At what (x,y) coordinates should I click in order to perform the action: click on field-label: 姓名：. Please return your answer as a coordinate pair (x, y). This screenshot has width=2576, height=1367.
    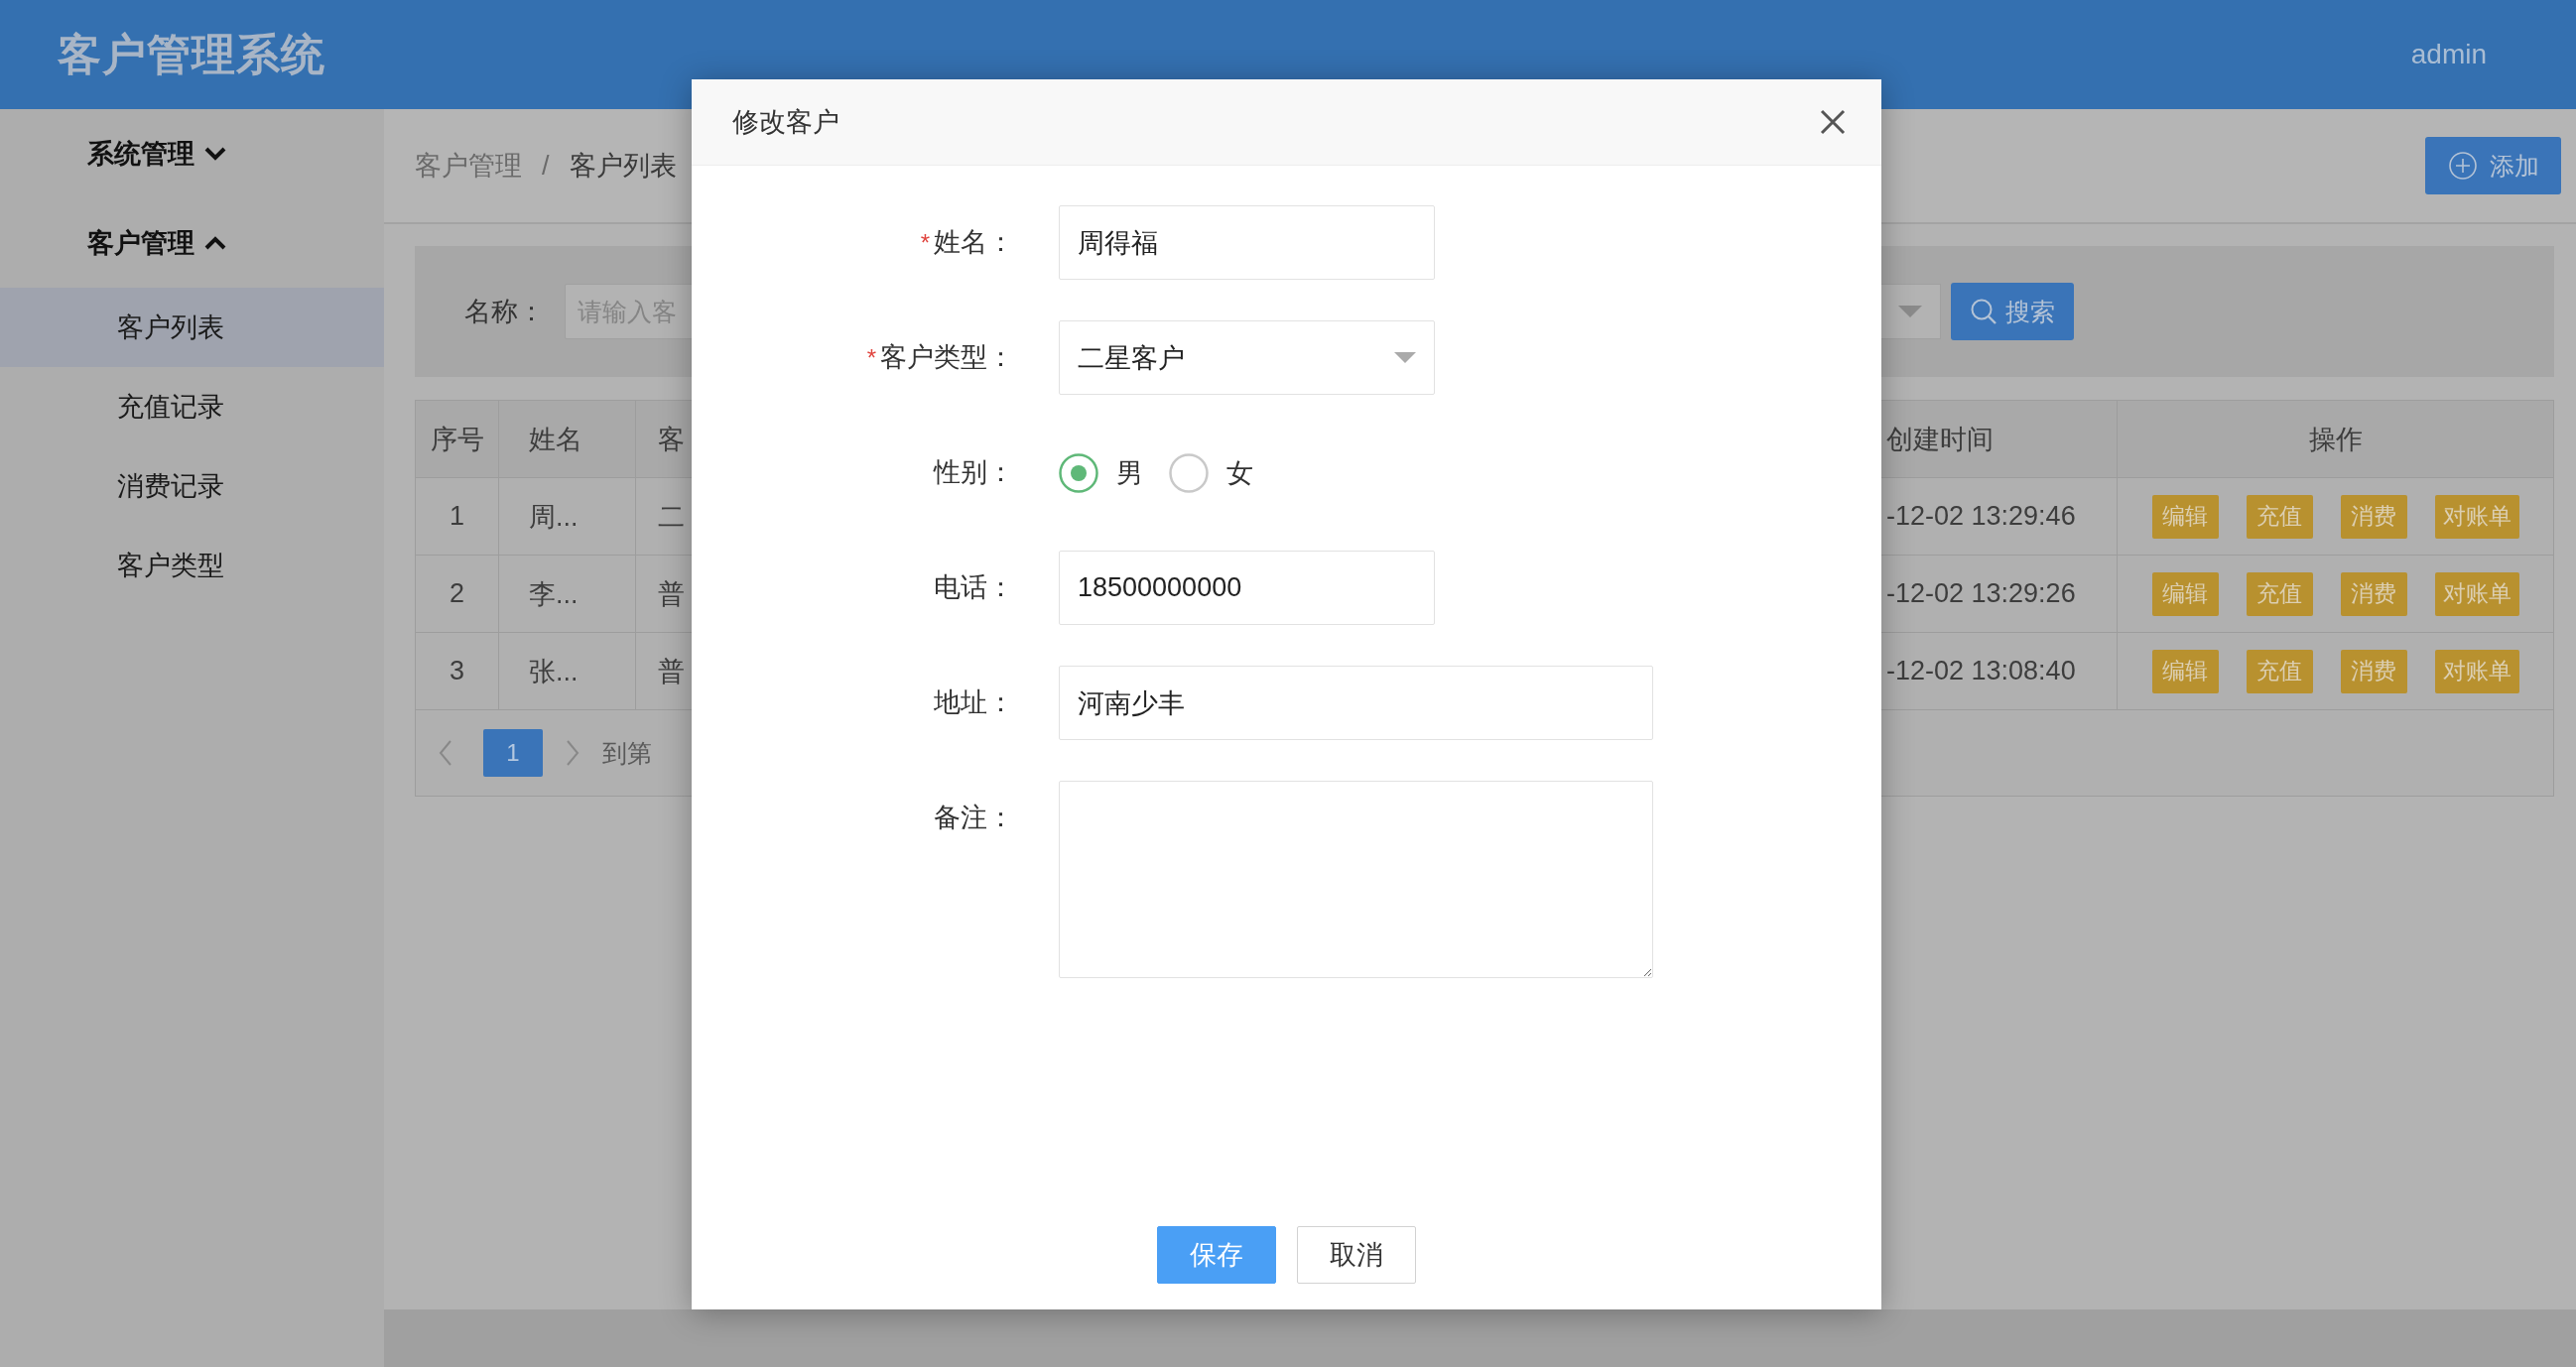
    Looking at the image, I should click on (974, 242).